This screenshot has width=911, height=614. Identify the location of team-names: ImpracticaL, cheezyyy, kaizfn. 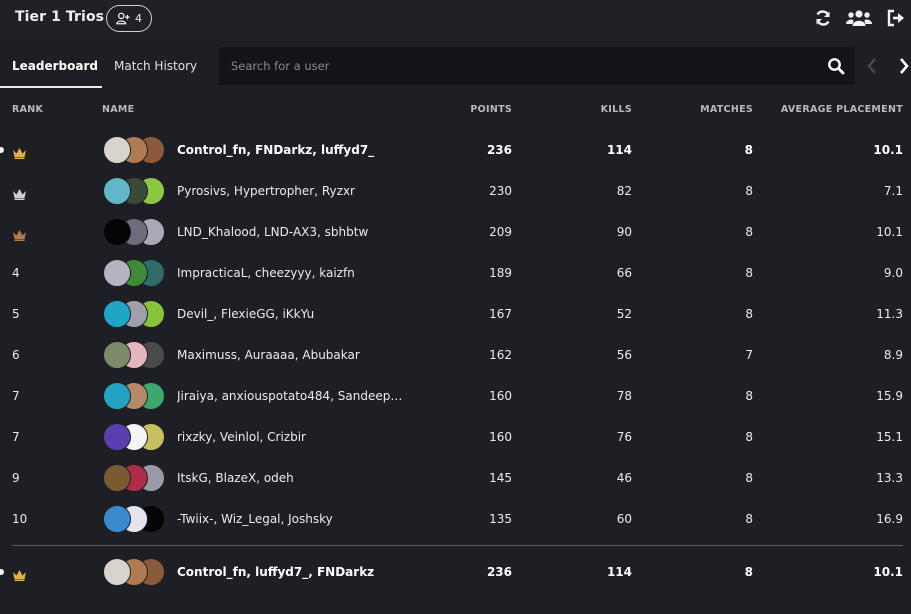
(266, 273).